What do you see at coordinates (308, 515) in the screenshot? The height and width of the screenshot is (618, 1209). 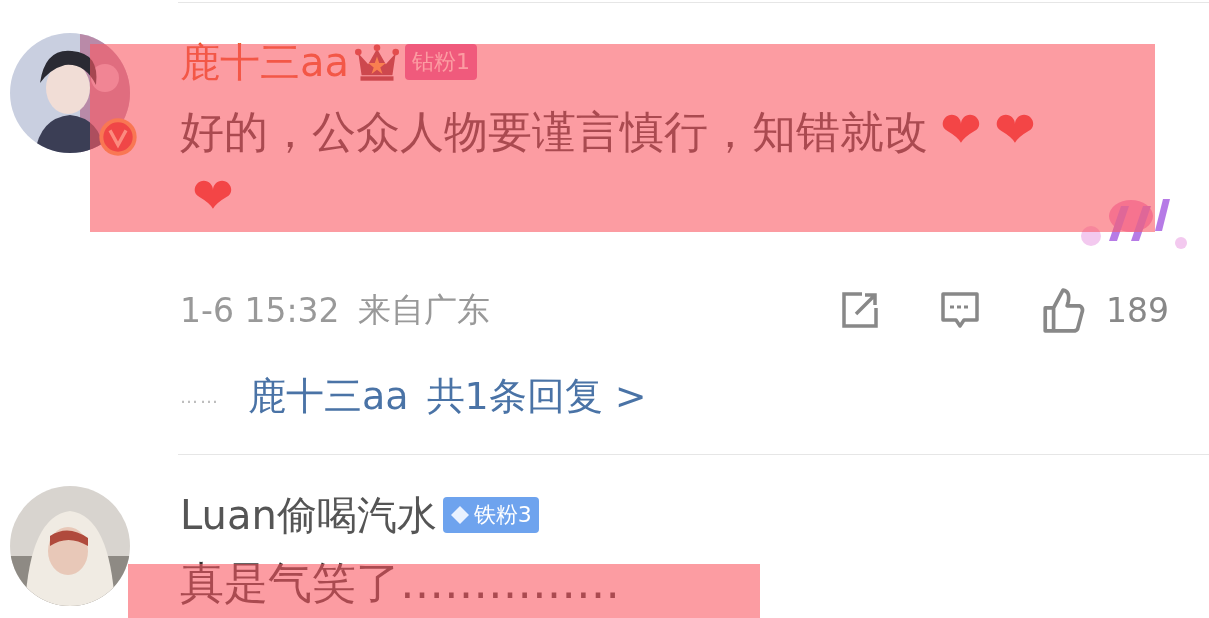 I see `username: Luan偷喝汽水` at bounding box center [308, 515].